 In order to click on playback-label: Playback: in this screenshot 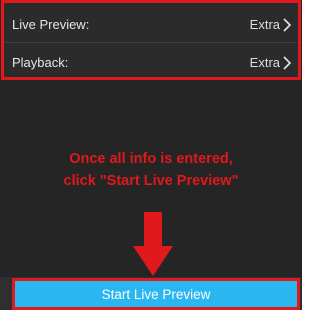, I will do `click(40, 62)`.